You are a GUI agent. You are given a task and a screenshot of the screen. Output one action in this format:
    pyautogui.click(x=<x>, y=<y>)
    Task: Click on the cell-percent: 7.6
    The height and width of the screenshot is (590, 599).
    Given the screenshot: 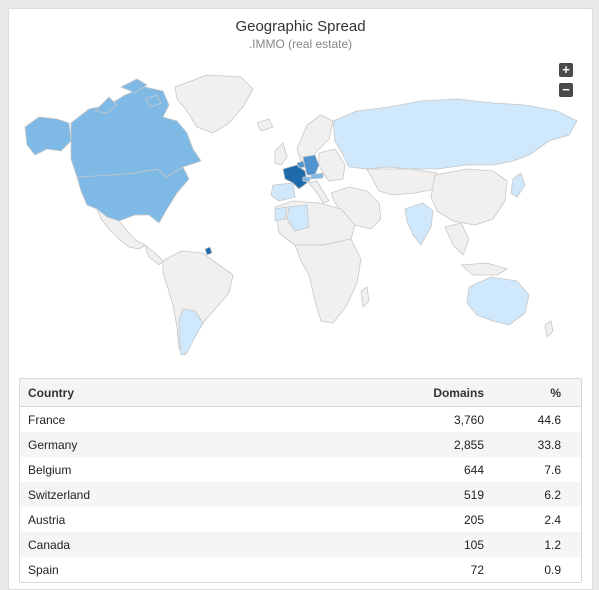 What is the action you would take?
    pyautogui.click(x=552, y=469)
    